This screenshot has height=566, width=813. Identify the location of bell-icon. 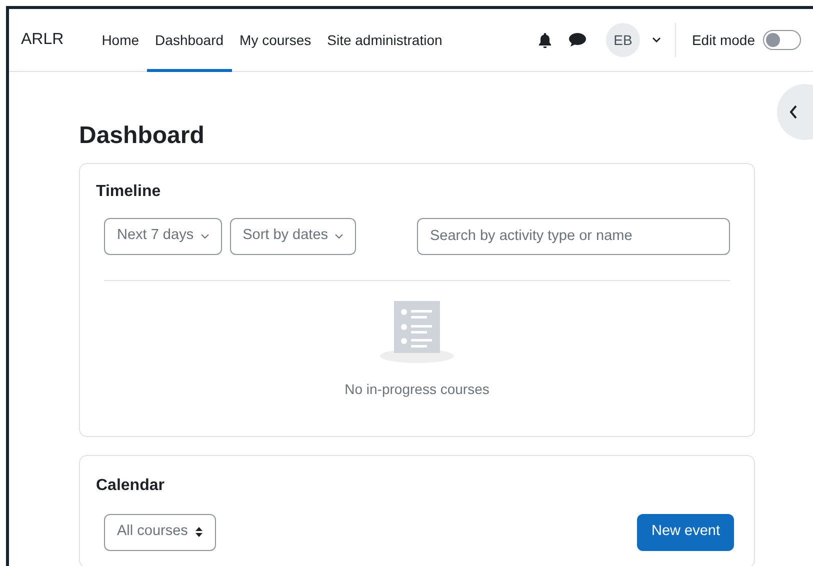
(545, 40).